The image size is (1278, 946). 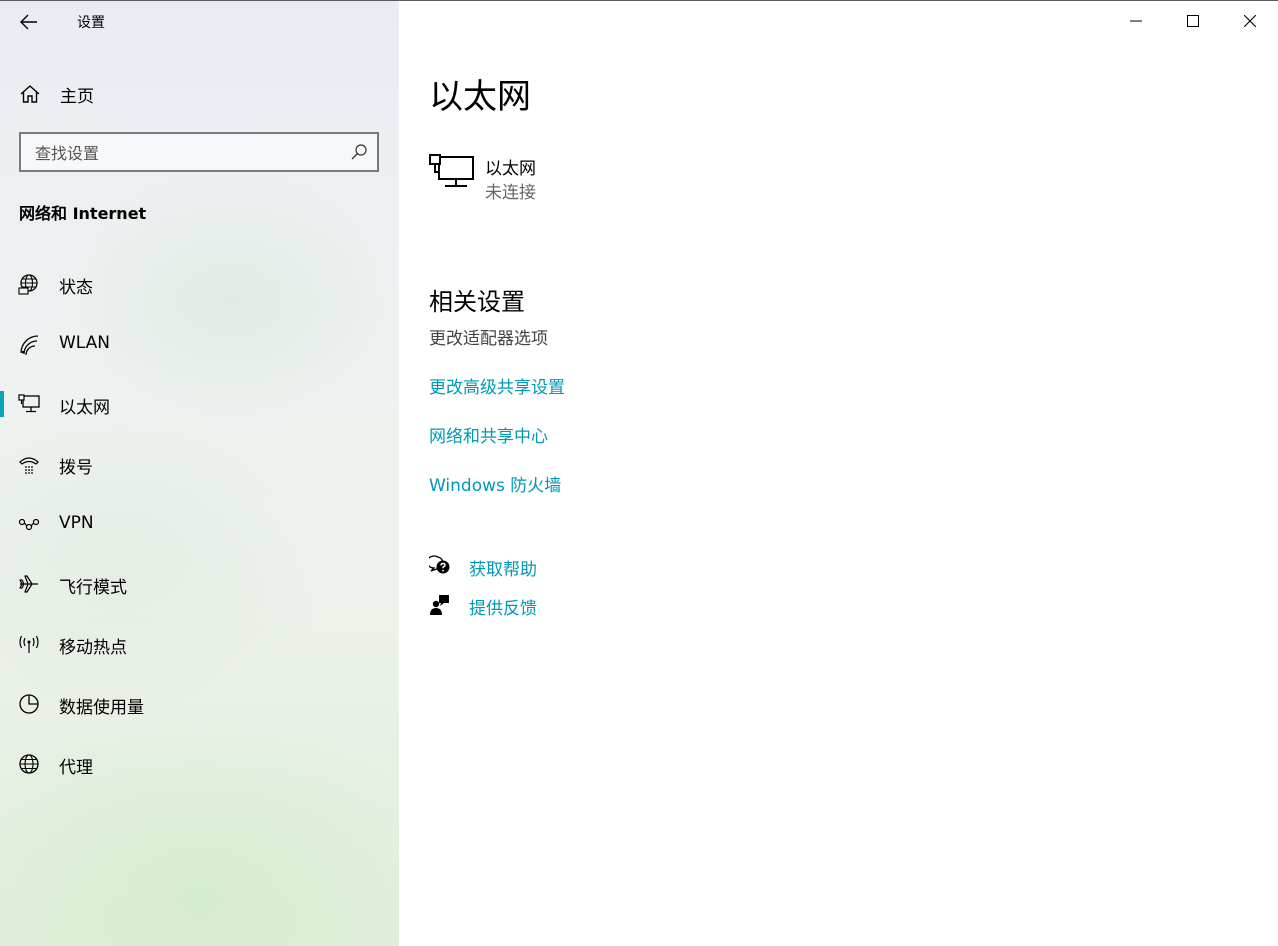 I want to click on feedback-person-icon, so click(x=439, y=605).